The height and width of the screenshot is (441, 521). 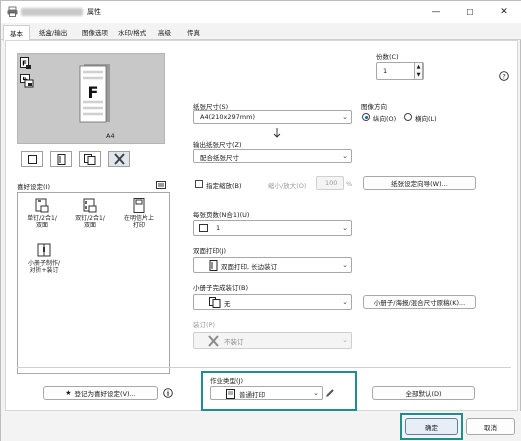 What do you see at coordinates (164, 32) in the screenshot?
I see `tab-advanced: 高级` at bounding box center [164, 32].